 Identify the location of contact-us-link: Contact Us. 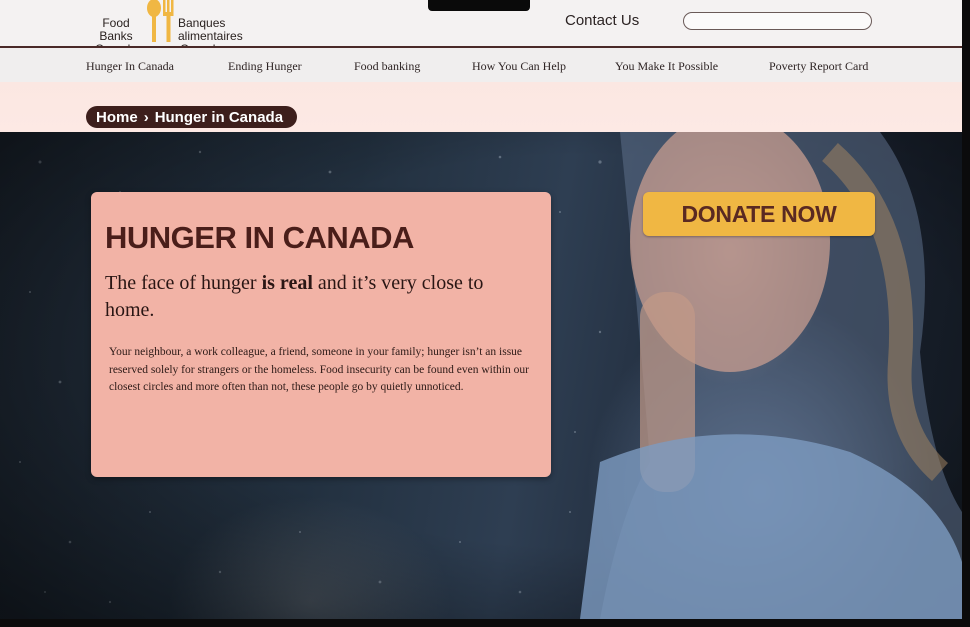
(602, 20).